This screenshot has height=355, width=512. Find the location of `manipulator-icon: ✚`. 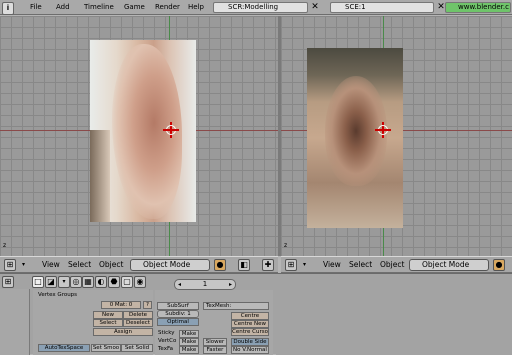

manipulator-icon: ✚ is located at coordinates (268, 265).